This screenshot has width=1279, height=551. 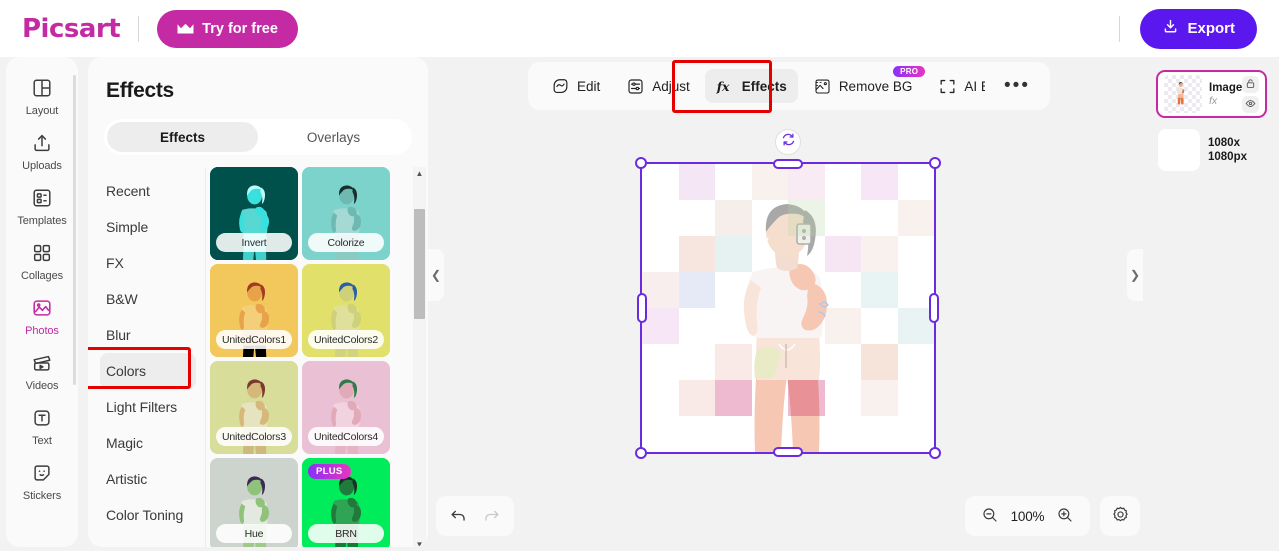 I want to click on effect-thumbnail: Colorize, so click(x=346, y=213).